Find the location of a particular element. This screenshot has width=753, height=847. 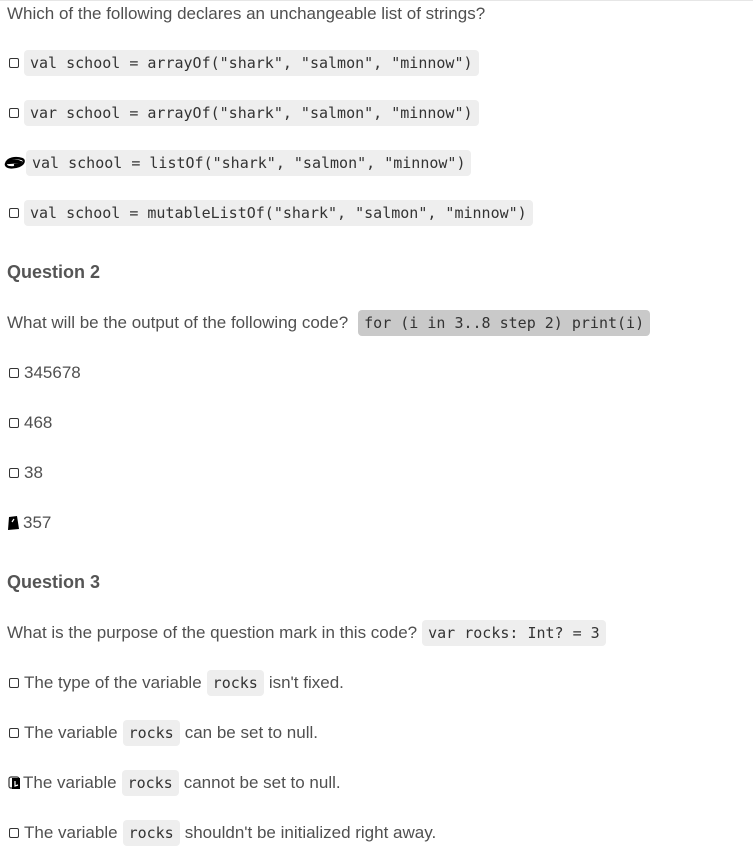

option-text-after: can be set to null. is located at coordinates (251, 732).